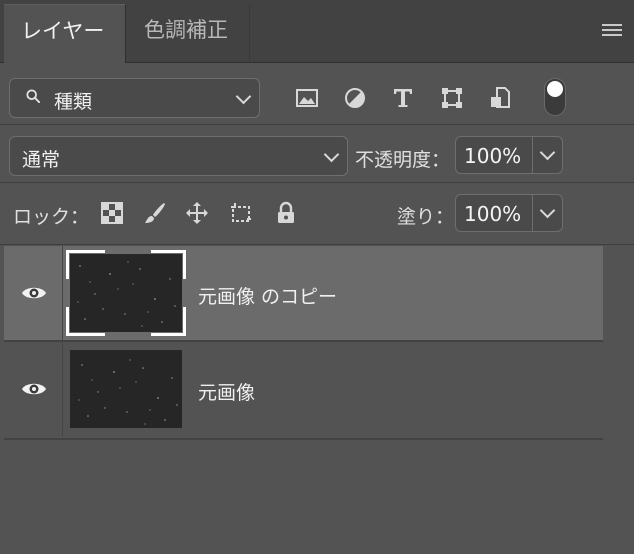  I want to click on layer-name: 元画像, so click(226, 391).